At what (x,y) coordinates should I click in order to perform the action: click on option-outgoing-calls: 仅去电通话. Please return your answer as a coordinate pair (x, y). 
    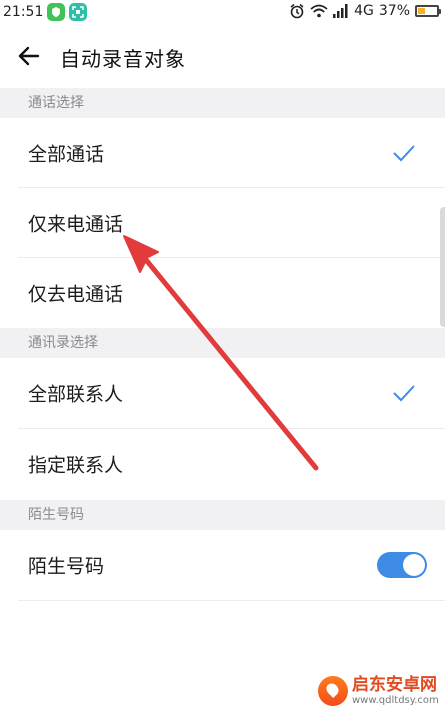
    Looking at the image, I should click on (222, 293).